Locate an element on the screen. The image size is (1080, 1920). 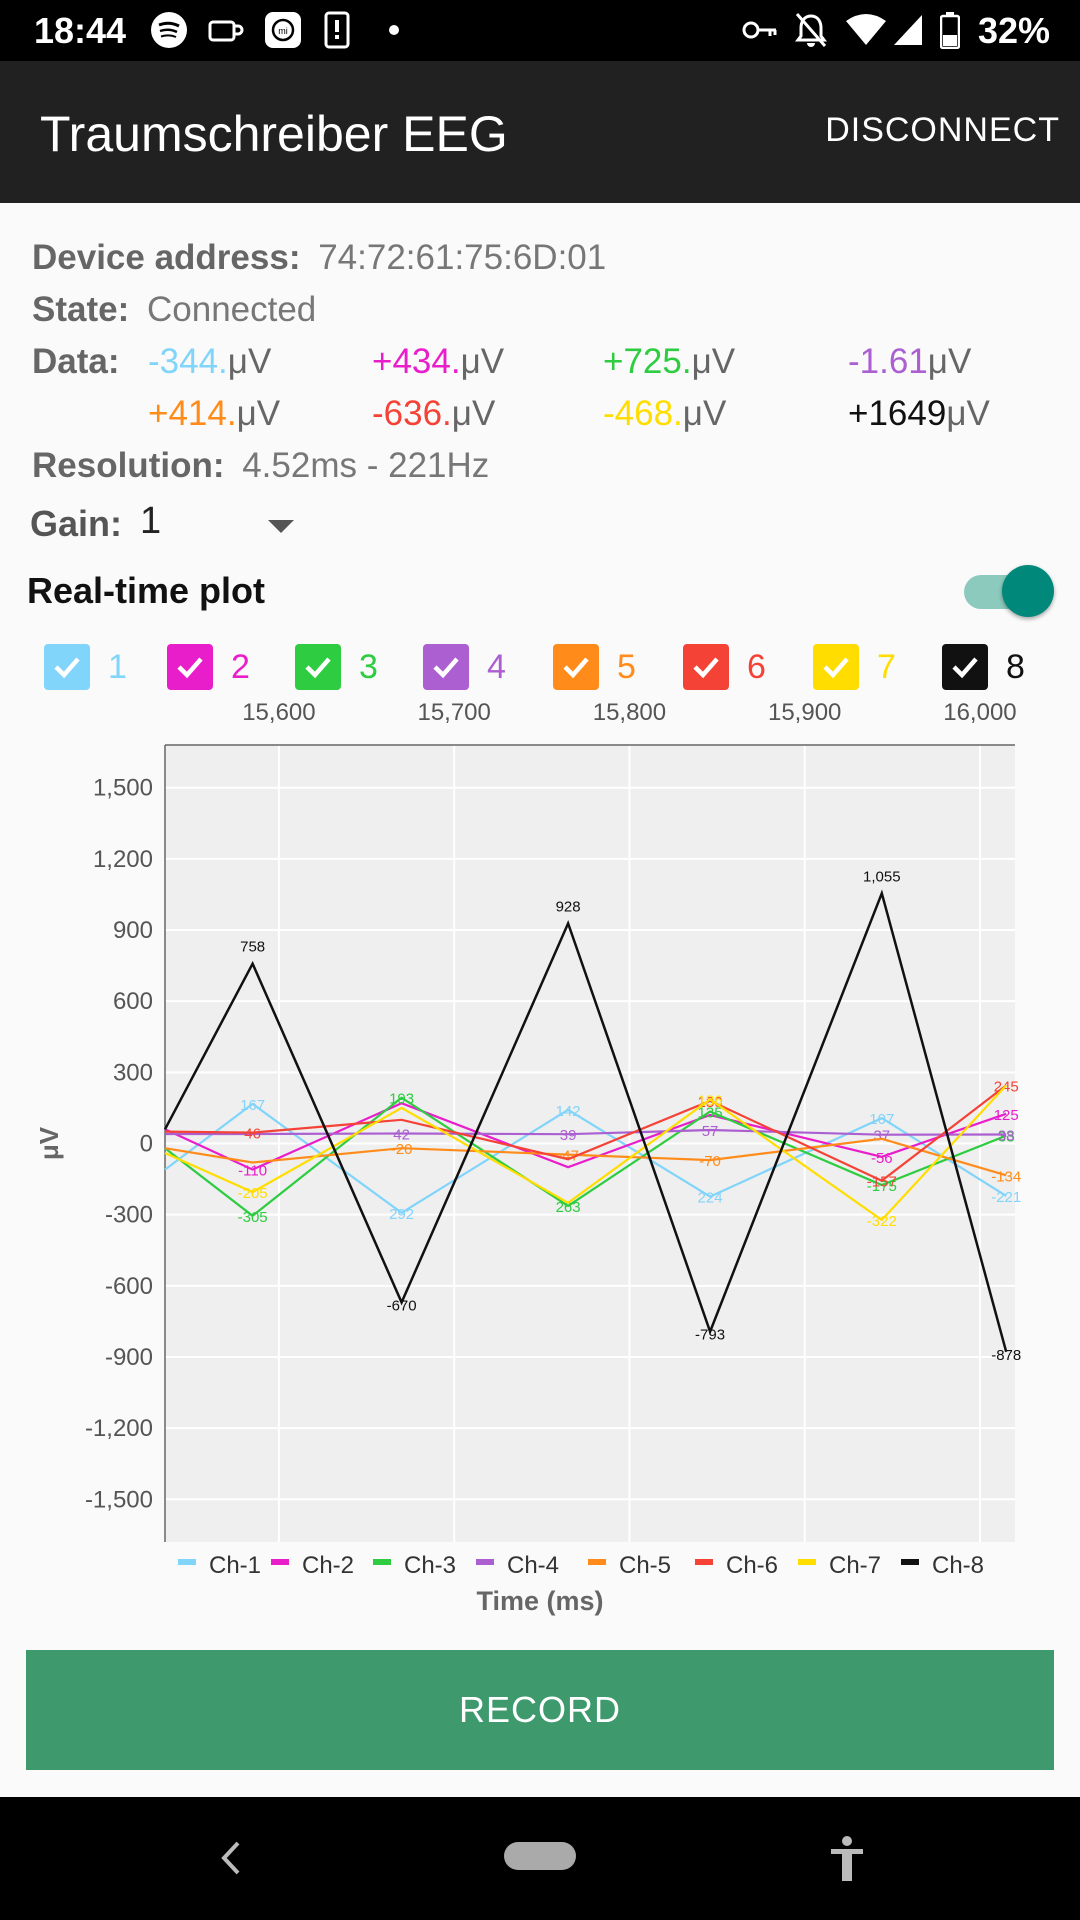
gain-label: Gain: is located at coordinates (76, 523).